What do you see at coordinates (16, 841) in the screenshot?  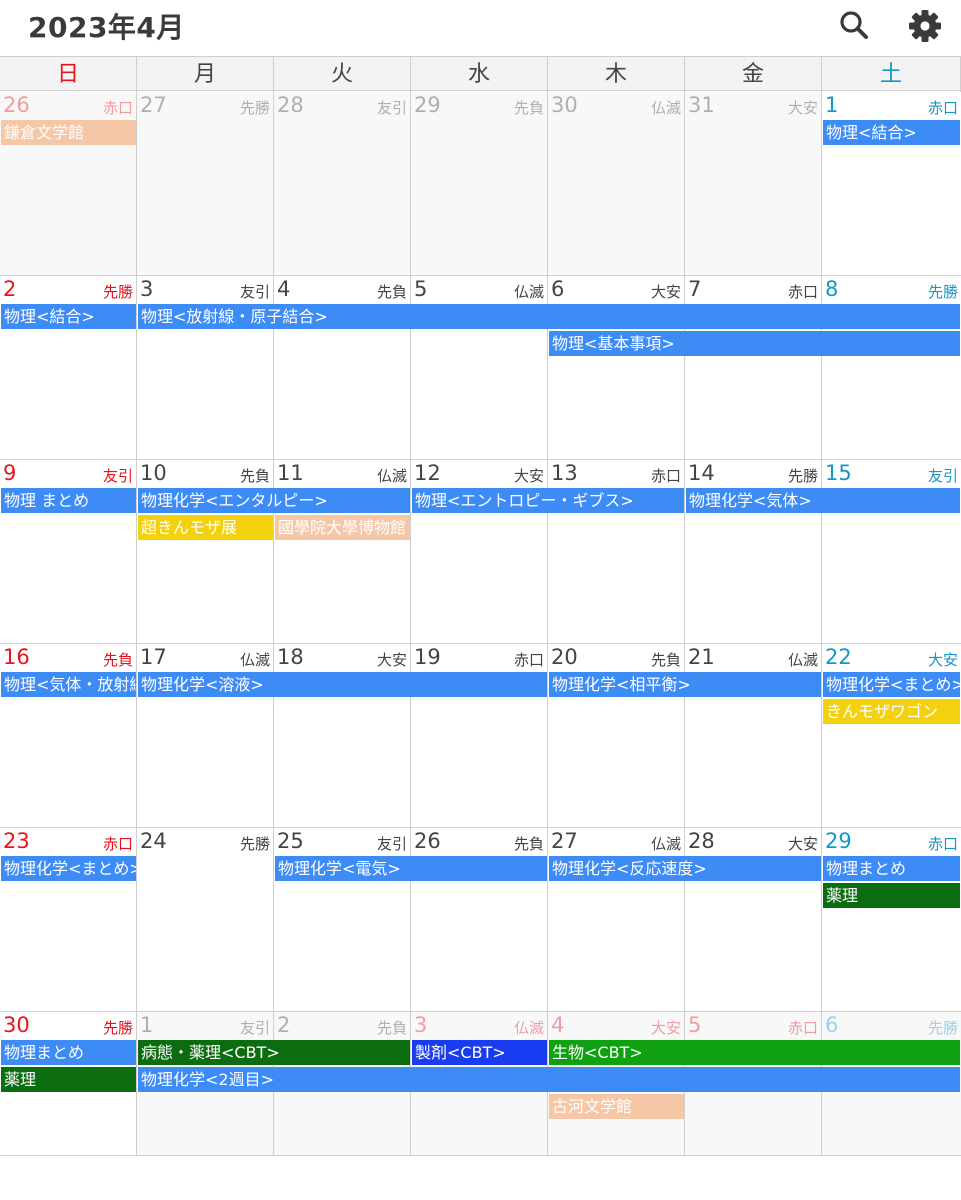 I see `day-number: 23` at bounding box center [16, 841].